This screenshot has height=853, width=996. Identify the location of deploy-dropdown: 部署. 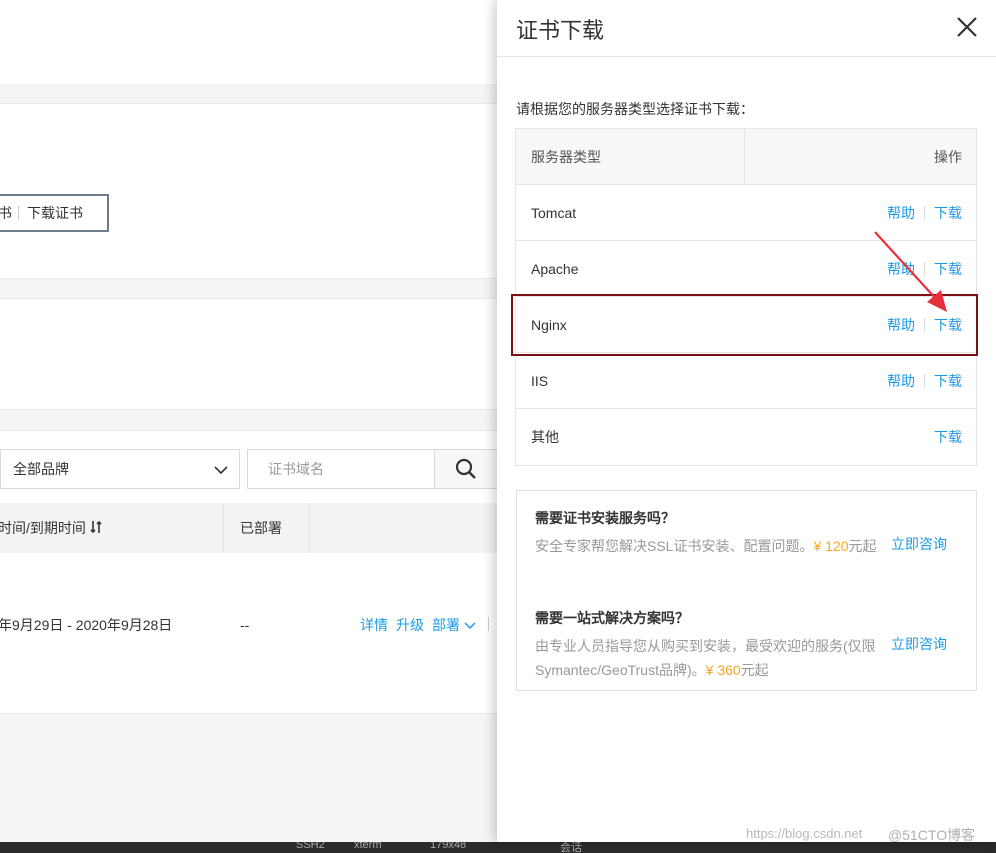
(454, 625).